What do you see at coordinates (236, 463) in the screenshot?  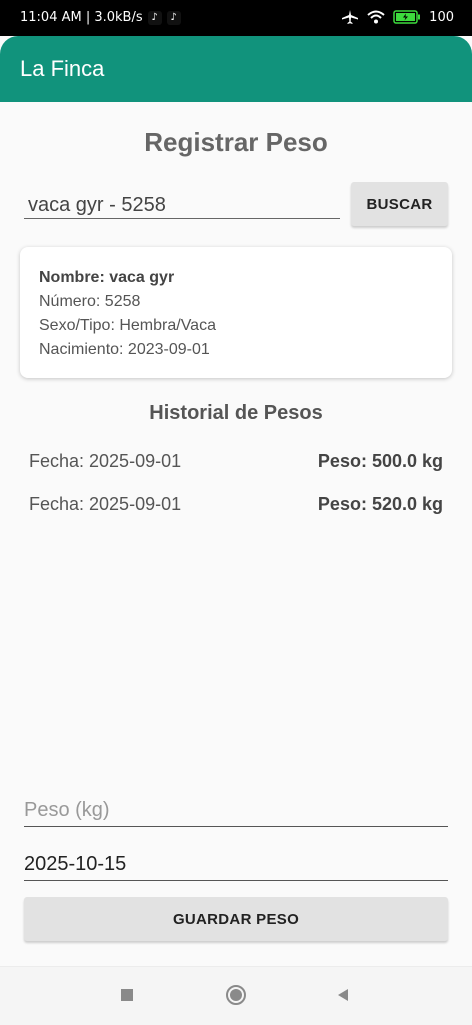 I see `history-row: Fecha: 2025-09-01 Peso: 500.0 kg` at bounding box center [236, 463].